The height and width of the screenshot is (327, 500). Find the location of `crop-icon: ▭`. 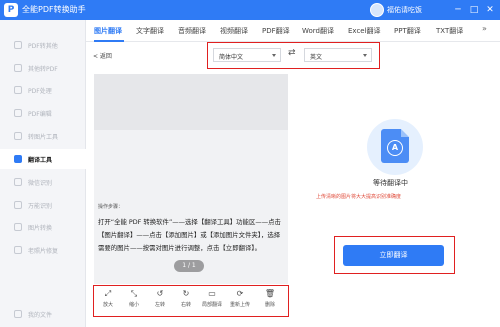

crop-icon: ▭ is located at coordinates (212, 293).